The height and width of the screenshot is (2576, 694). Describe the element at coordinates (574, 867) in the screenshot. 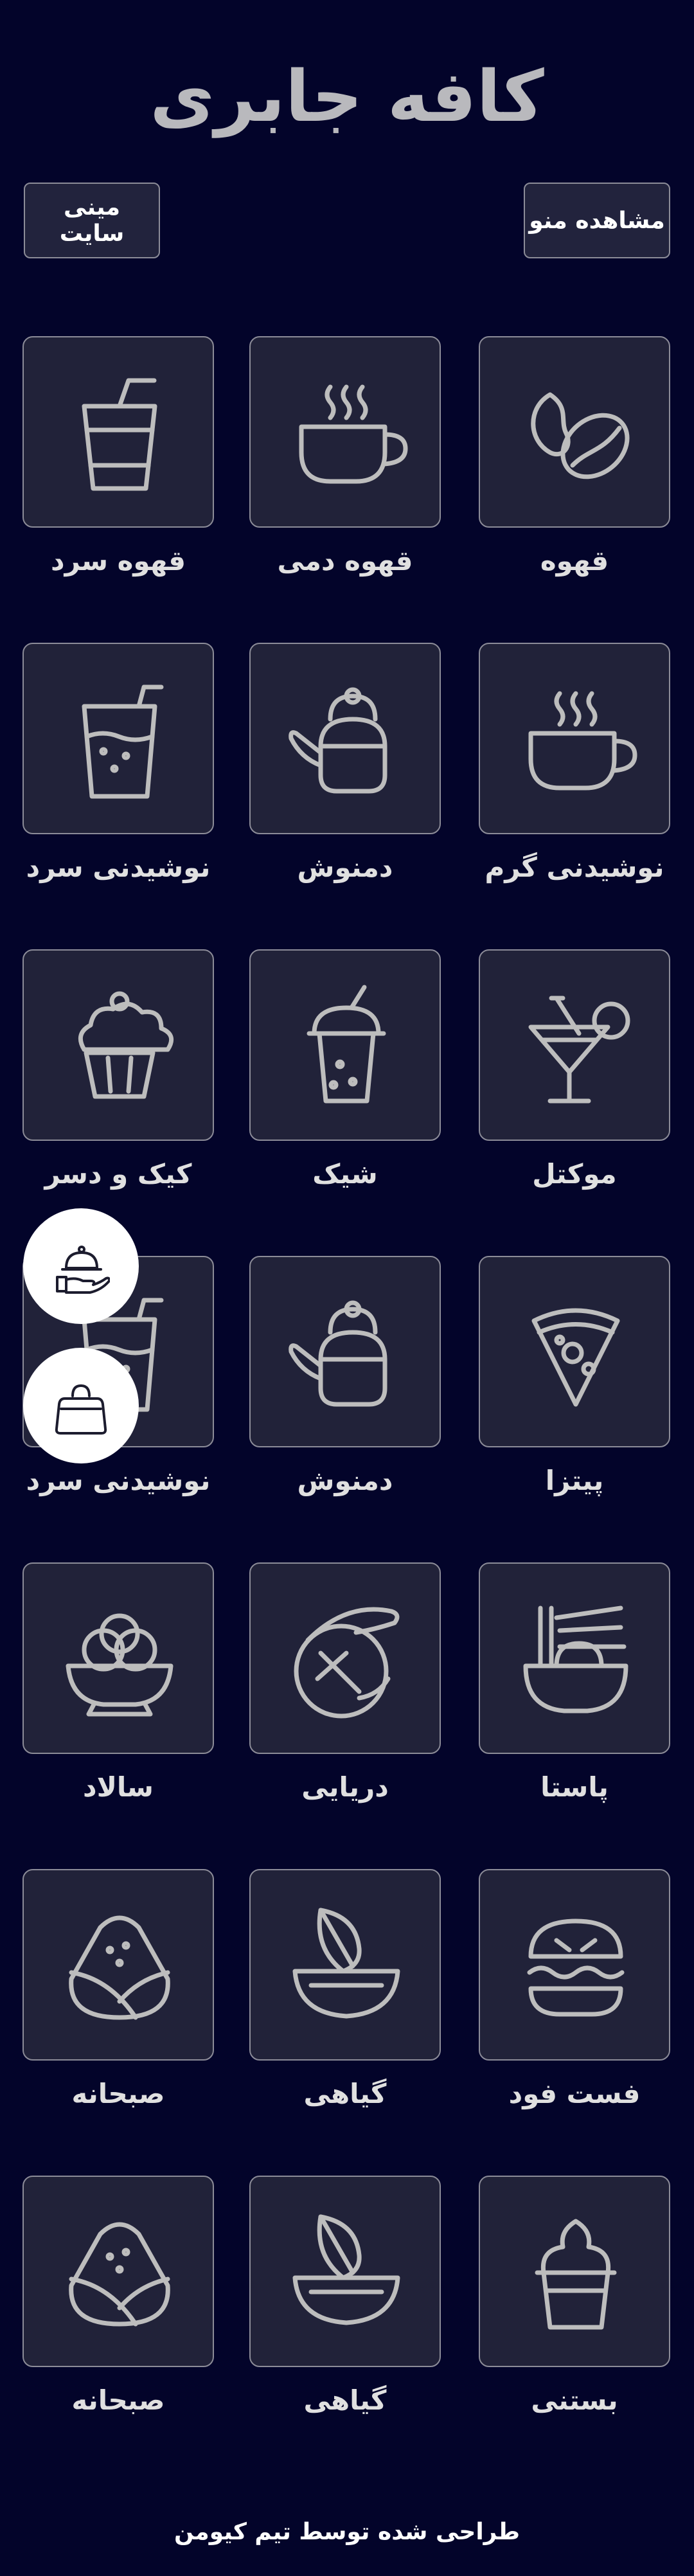

I see `category-label: نوشیدنی گرم` at that location.